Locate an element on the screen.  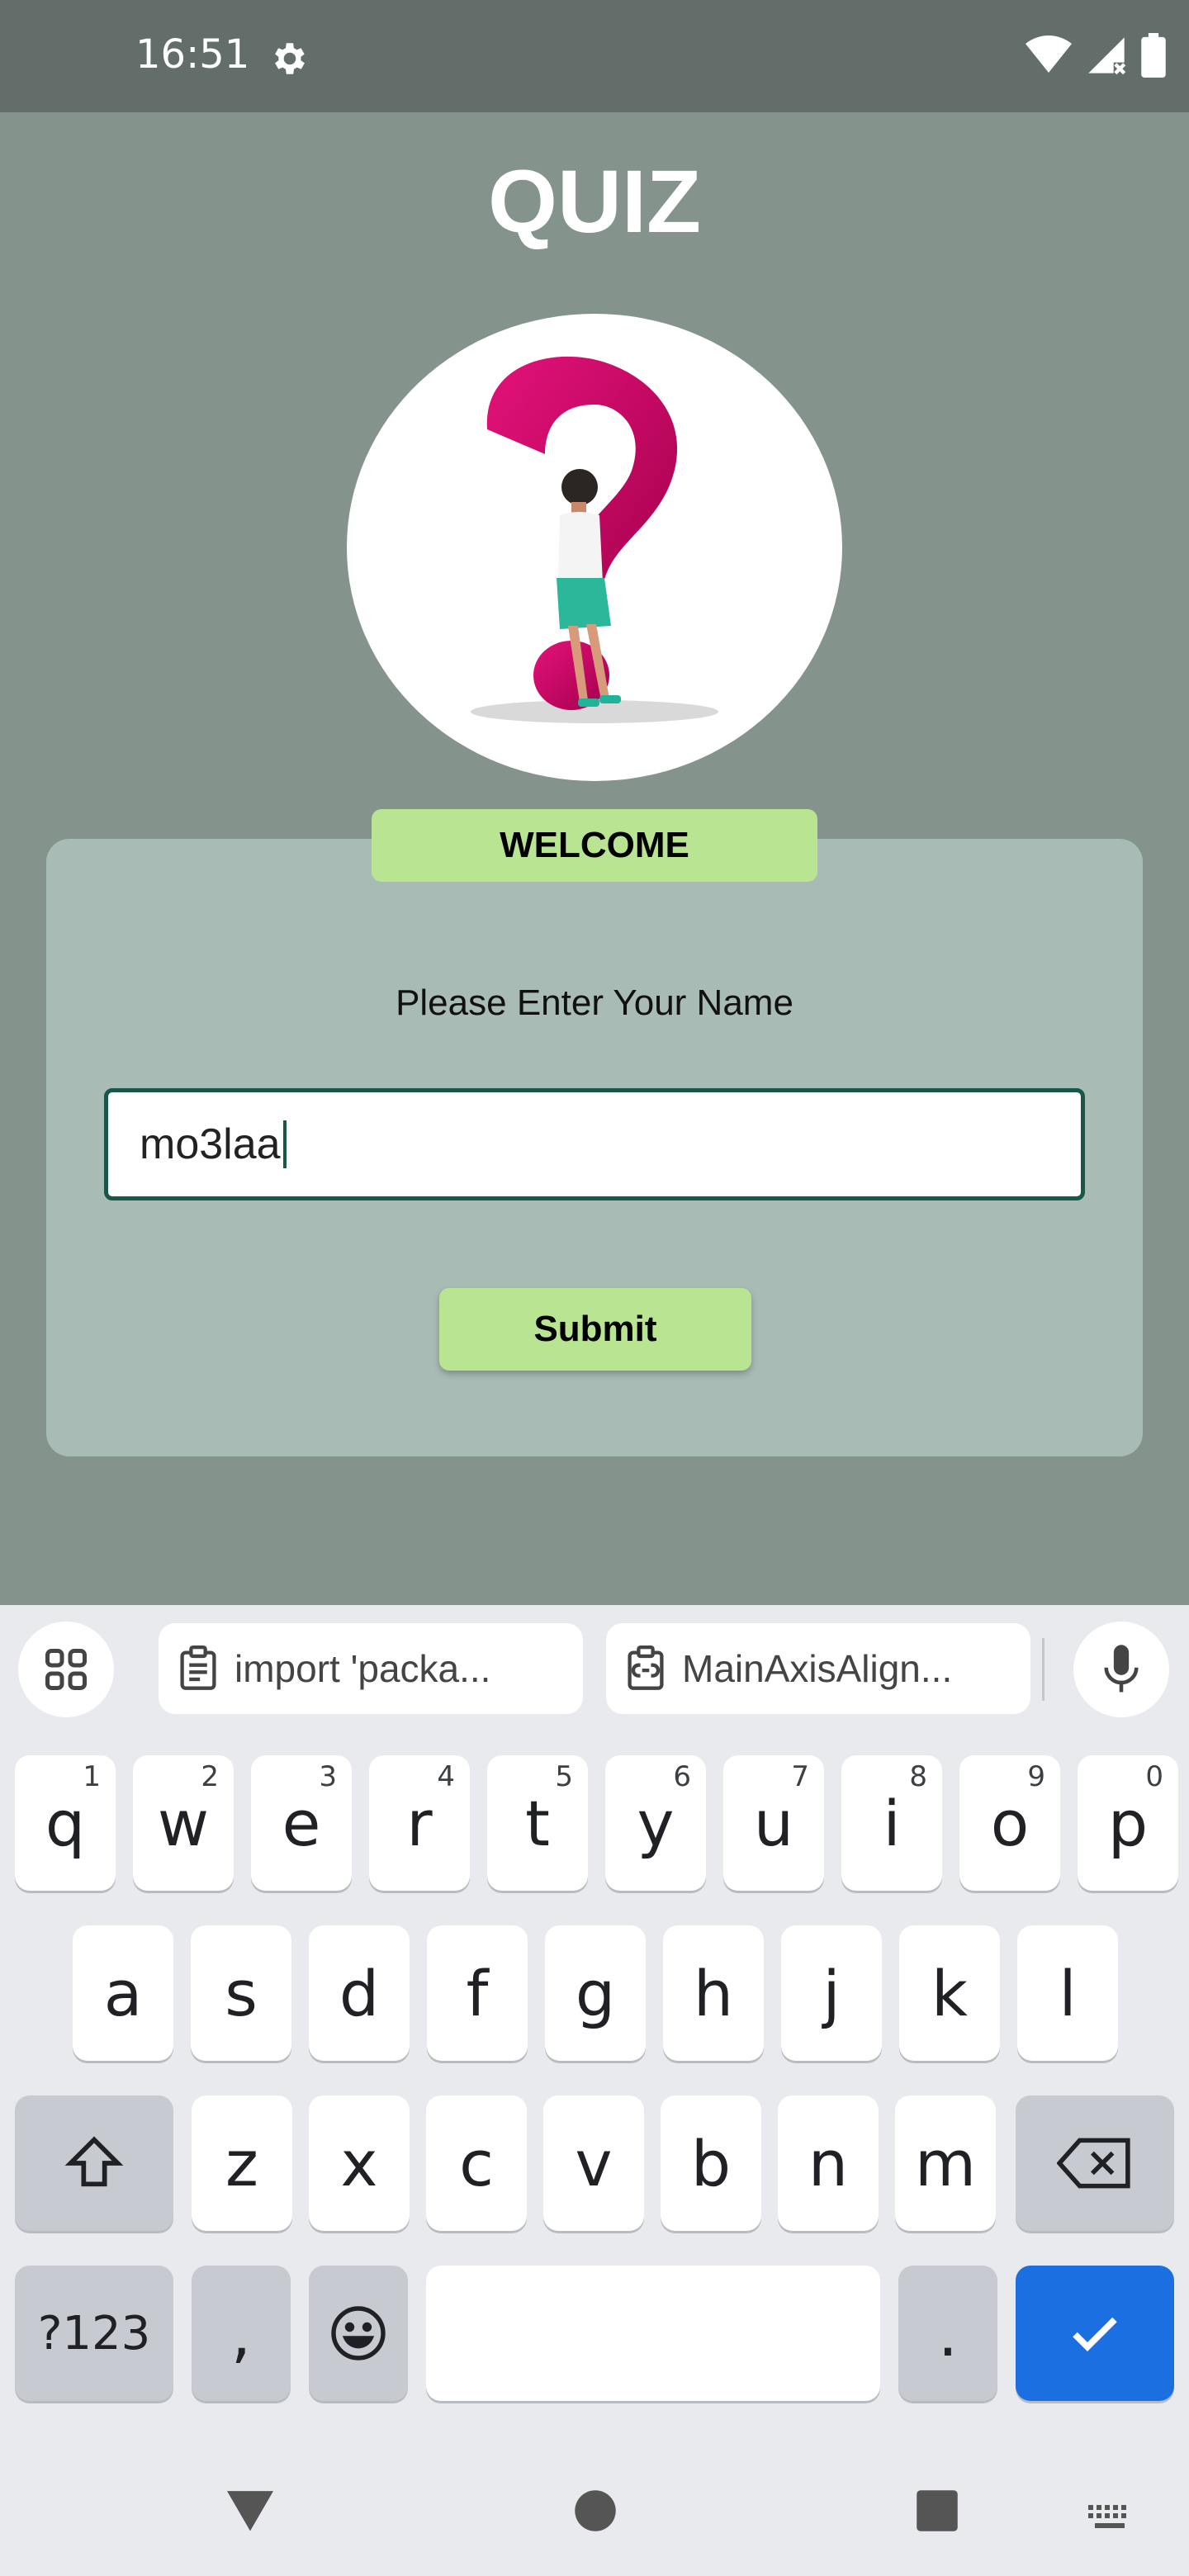
key-label: g is located at coordinates (595, 1993).